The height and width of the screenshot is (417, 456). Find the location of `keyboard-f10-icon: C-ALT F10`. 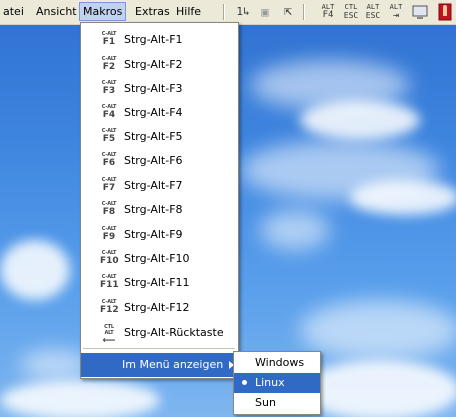

keyboard-f10-icon: C-ALT F10 is located at coordinates (109, 258).